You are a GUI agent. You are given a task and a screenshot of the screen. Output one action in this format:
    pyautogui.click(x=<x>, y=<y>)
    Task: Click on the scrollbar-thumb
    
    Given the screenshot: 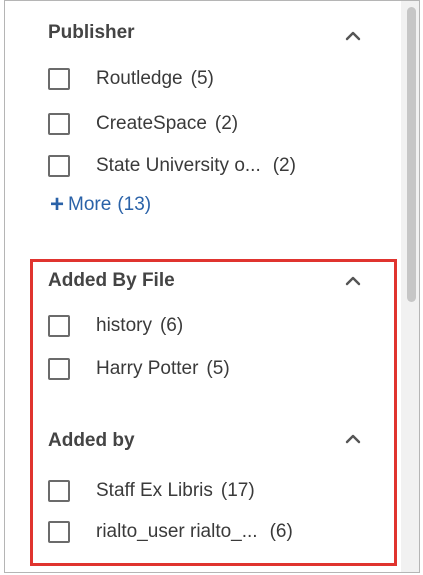 What is the action you would take?
    pyautogui.click(x=411, y=154)
    